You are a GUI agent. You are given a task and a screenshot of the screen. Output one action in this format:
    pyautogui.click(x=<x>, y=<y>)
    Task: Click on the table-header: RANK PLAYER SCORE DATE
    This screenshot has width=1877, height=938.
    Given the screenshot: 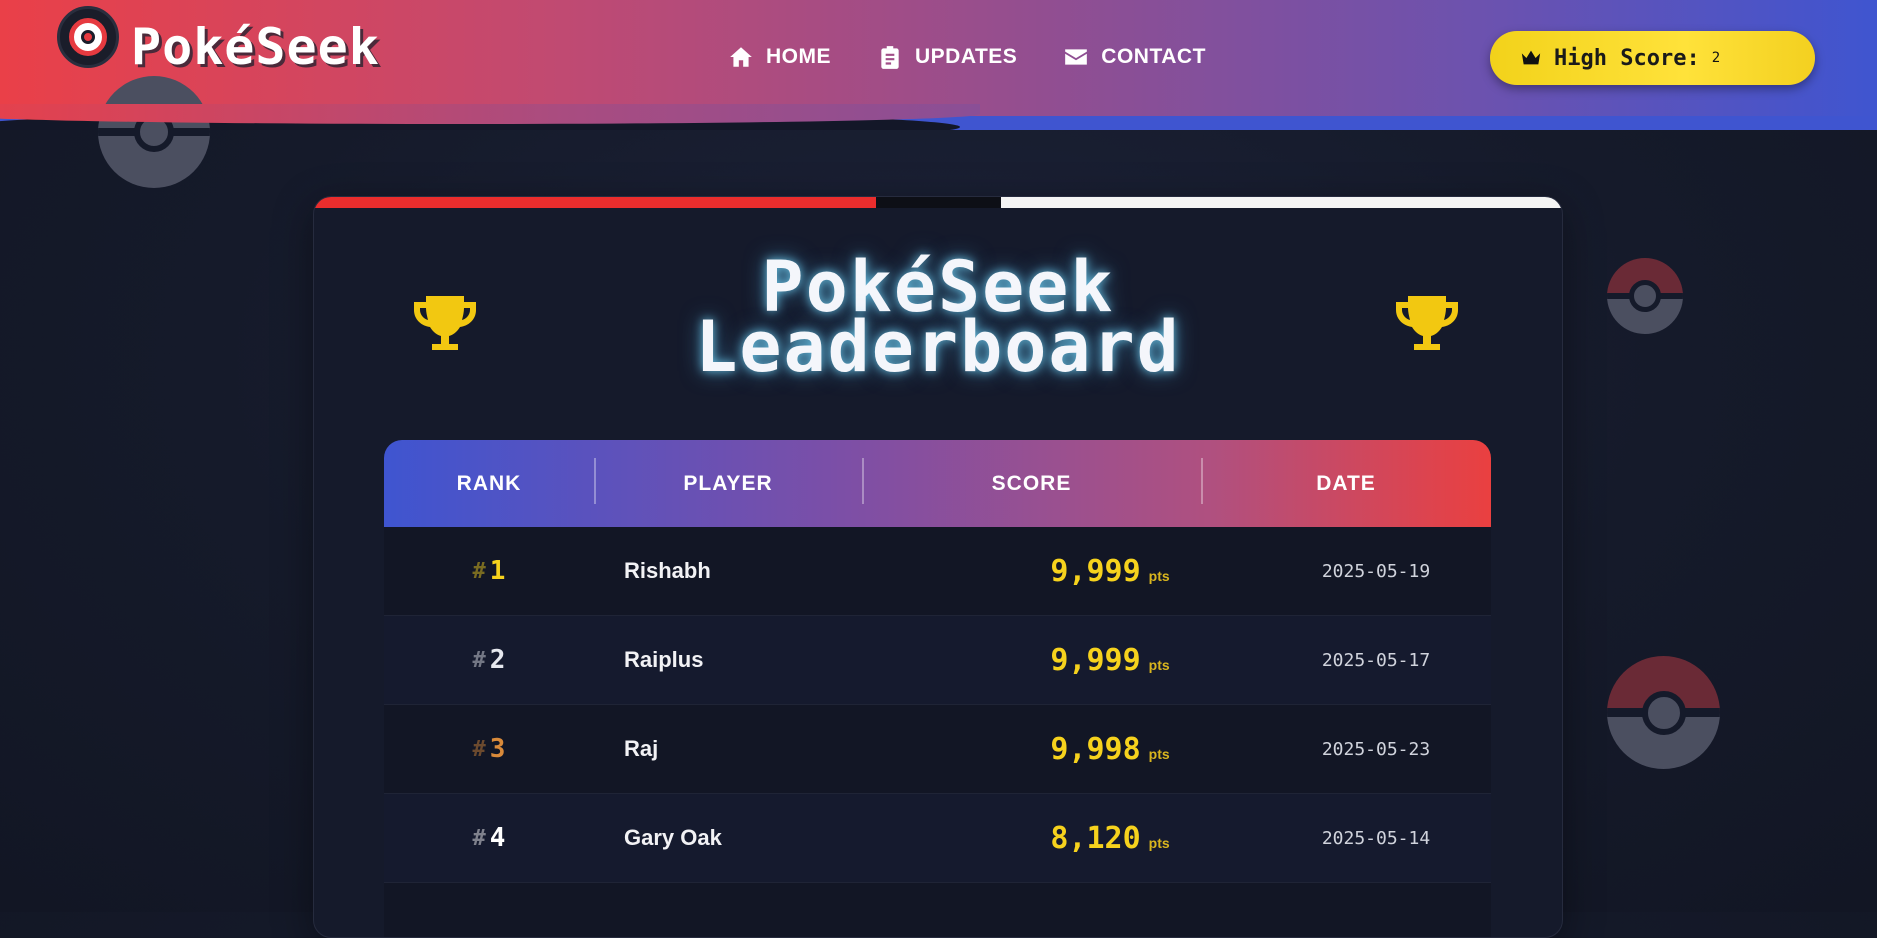 What is the action you would take?
    pyautogui.click(x=937, y=483)
    